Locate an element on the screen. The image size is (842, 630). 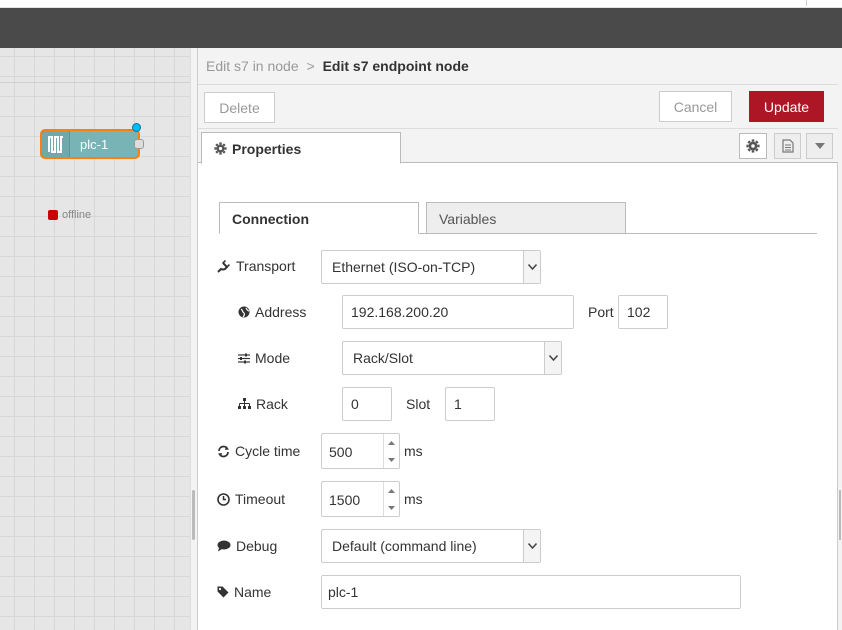
mode-label: Mode is located at coordinates (264, 358).